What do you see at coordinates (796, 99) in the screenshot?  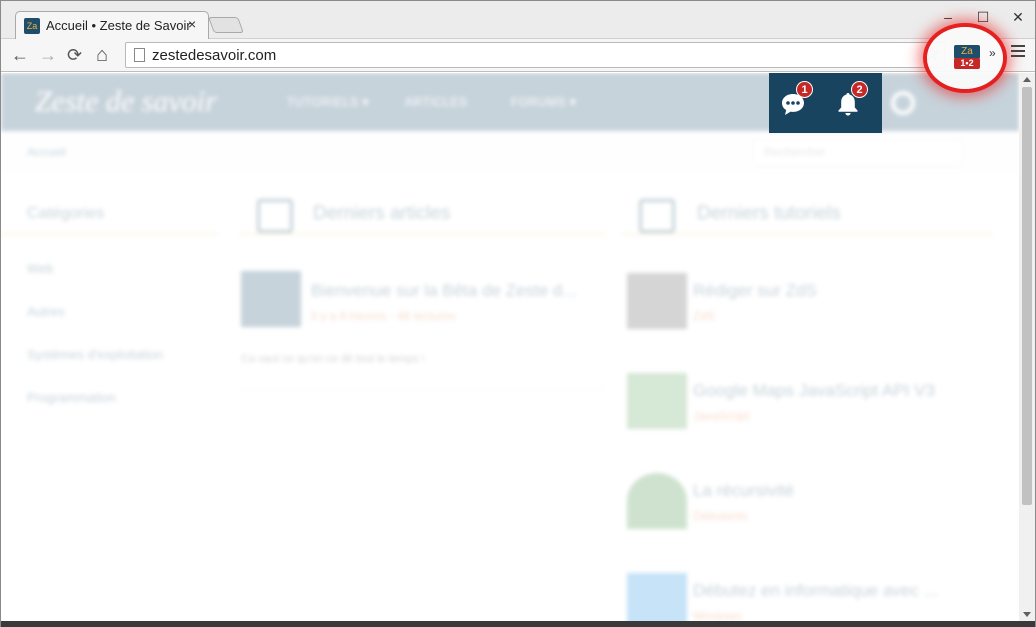 I see `messages-button: 1` at bounding box center [796, 99].